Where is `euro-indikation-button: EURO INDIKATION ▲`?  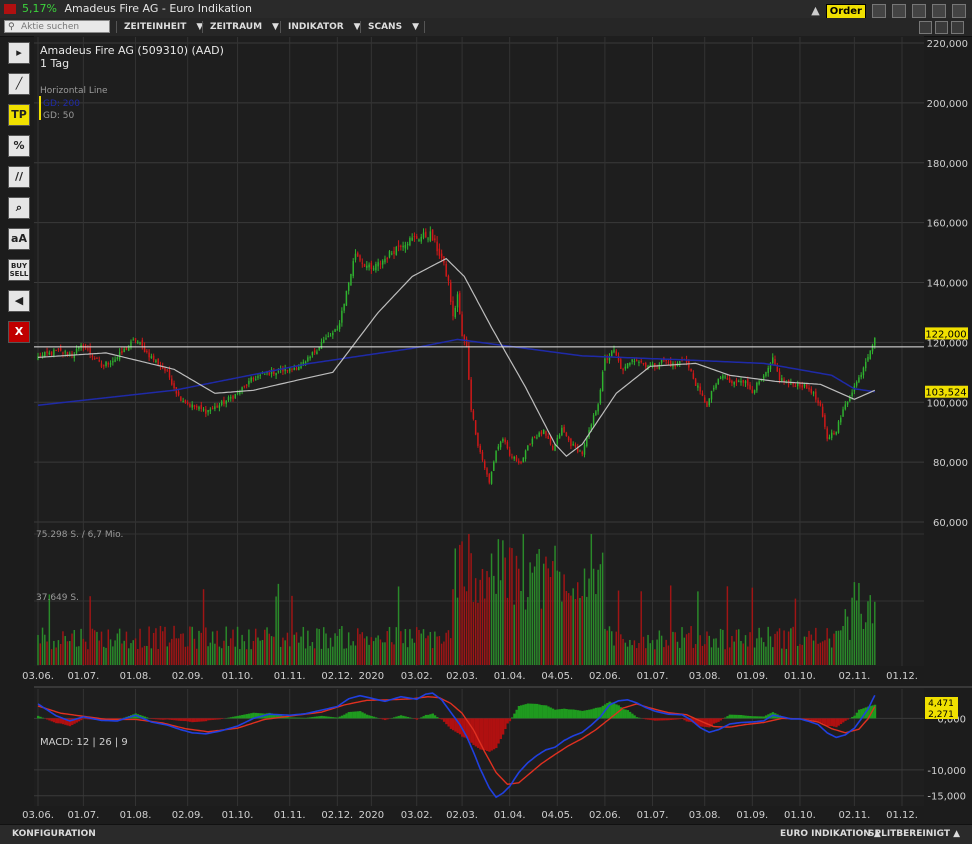 euro-indikation-button: EURO INDIKATION ▲ is located at coordinates (830, 834).